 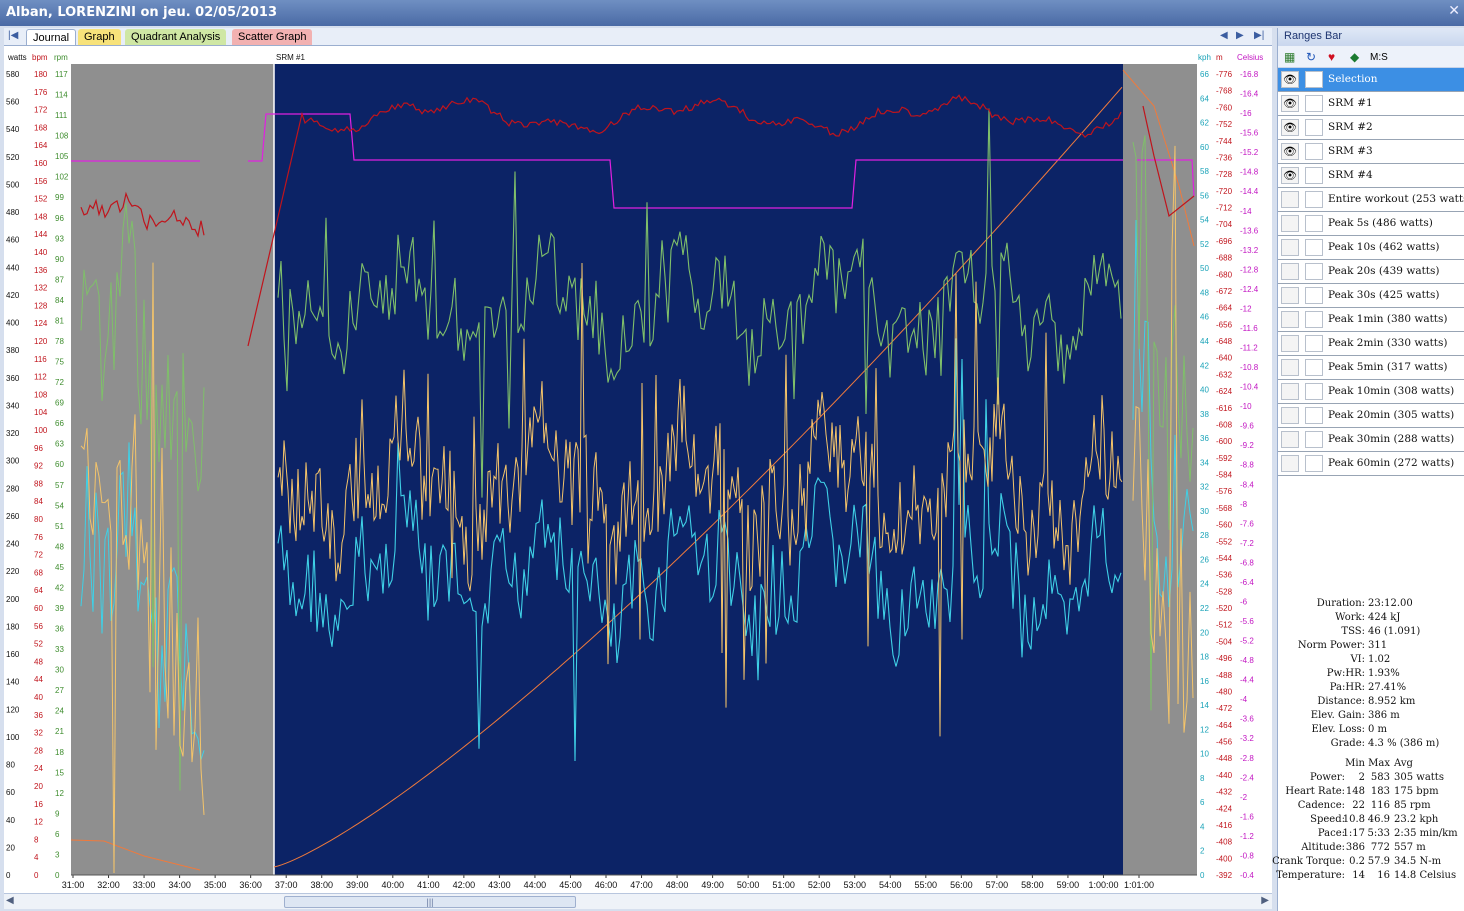 I want to click on range-item: Peak 1min (380 watts), so click(x=1371, y=320).